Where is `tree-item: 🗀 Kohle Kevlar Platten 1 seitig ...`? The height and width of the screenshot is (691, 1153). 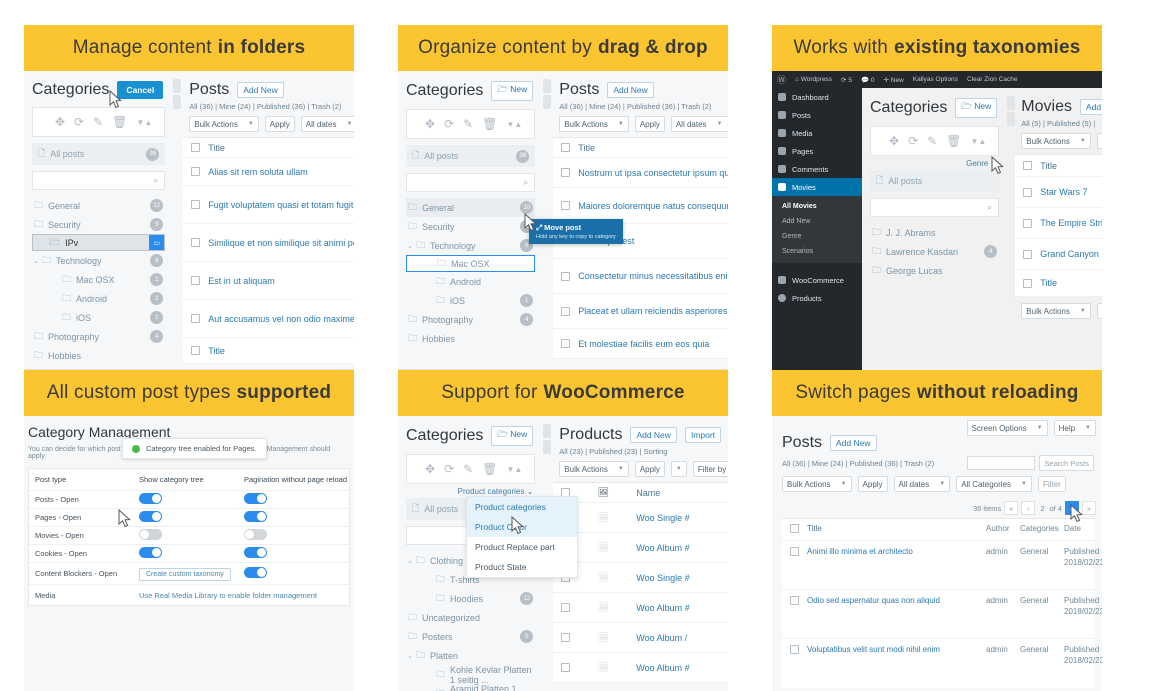
tree-item: 🗀 Kohle Kevlar Platten 1 seitig ... is located at coordinates (470, 675).